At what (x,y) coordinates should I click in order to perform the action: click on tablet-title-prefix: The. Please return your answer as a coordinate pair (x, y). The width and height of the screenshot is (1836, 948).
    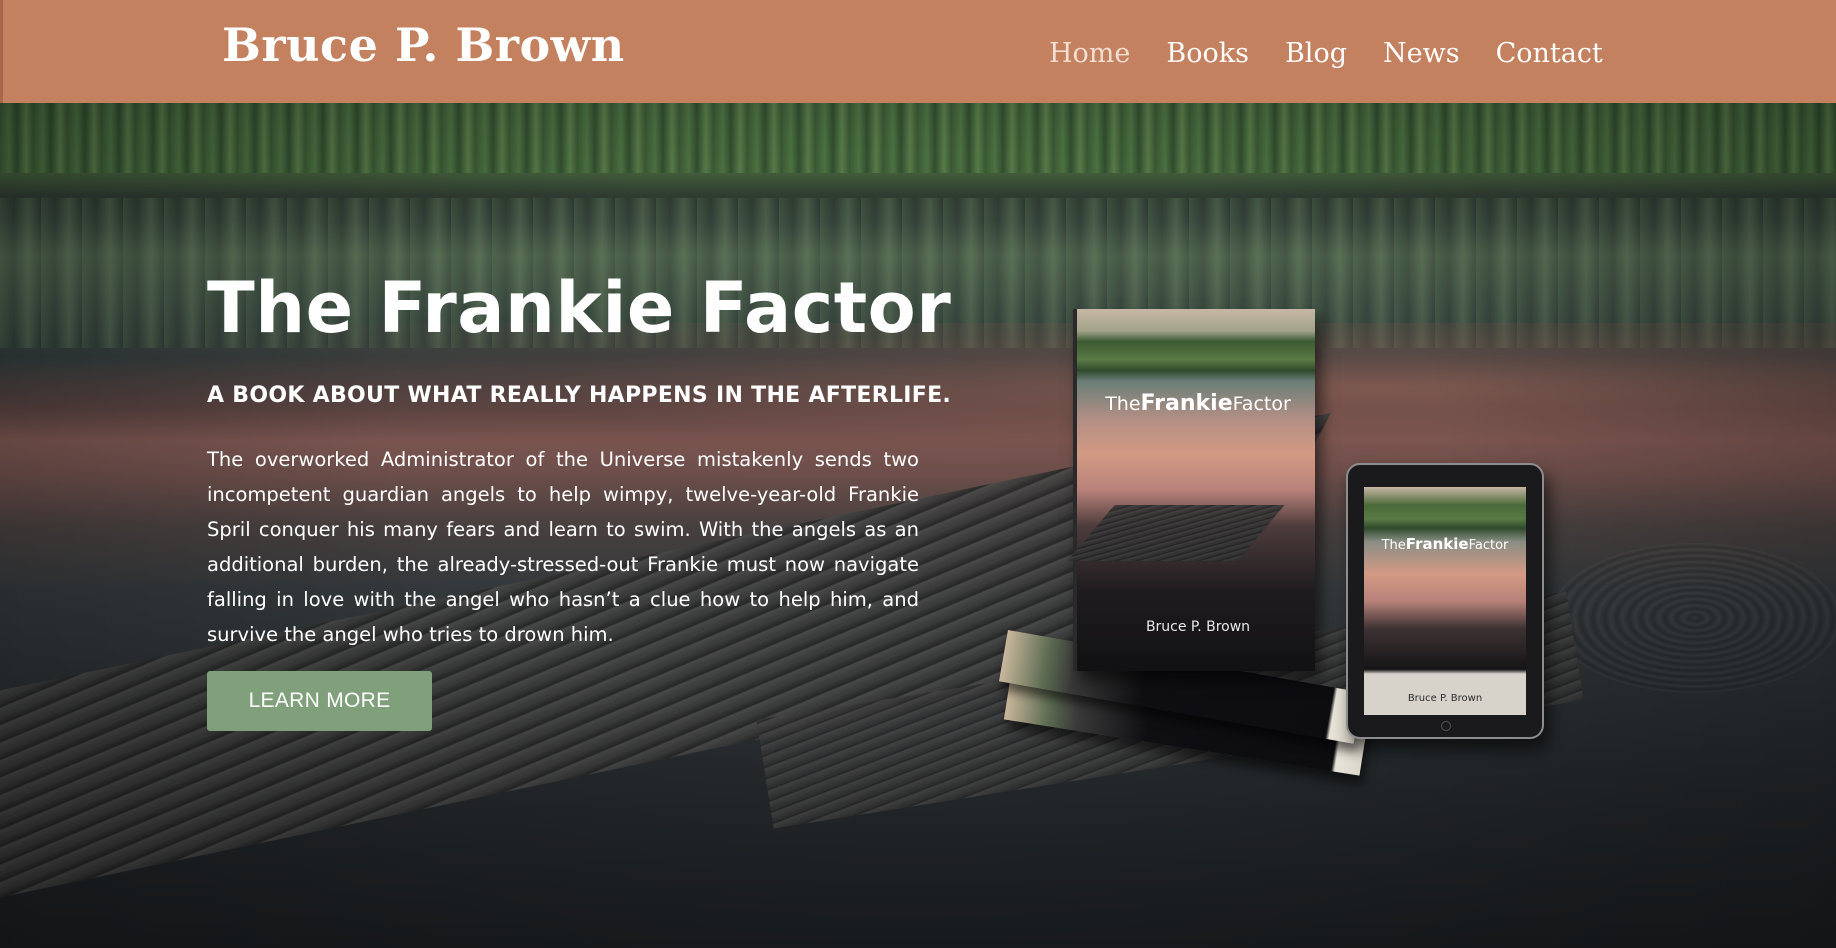
    Looking at the image, I should click on (1393, 545).